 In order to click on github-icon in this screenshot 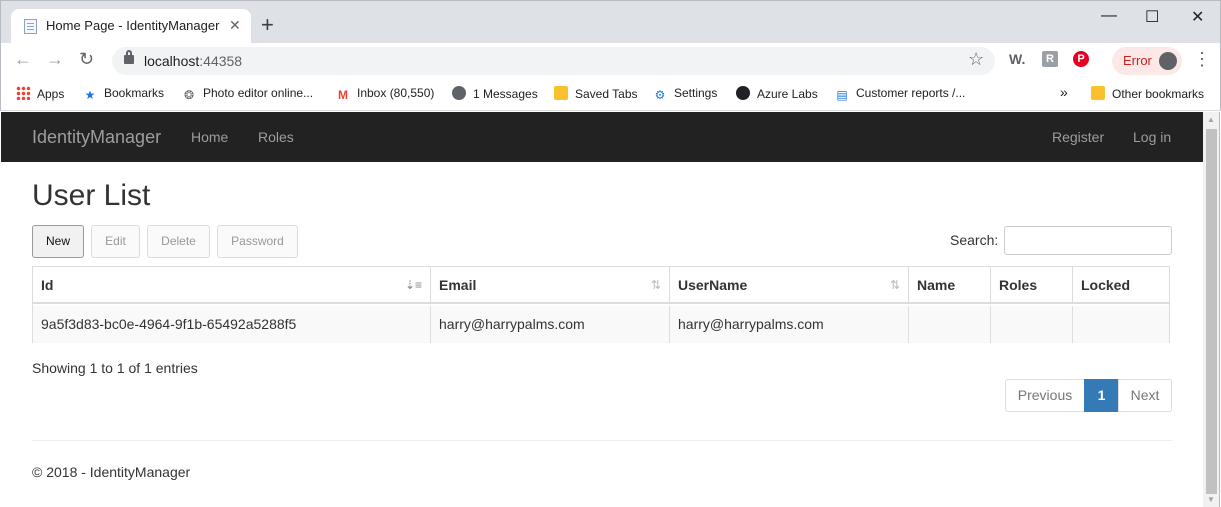, I will do `click(743, 93)`.